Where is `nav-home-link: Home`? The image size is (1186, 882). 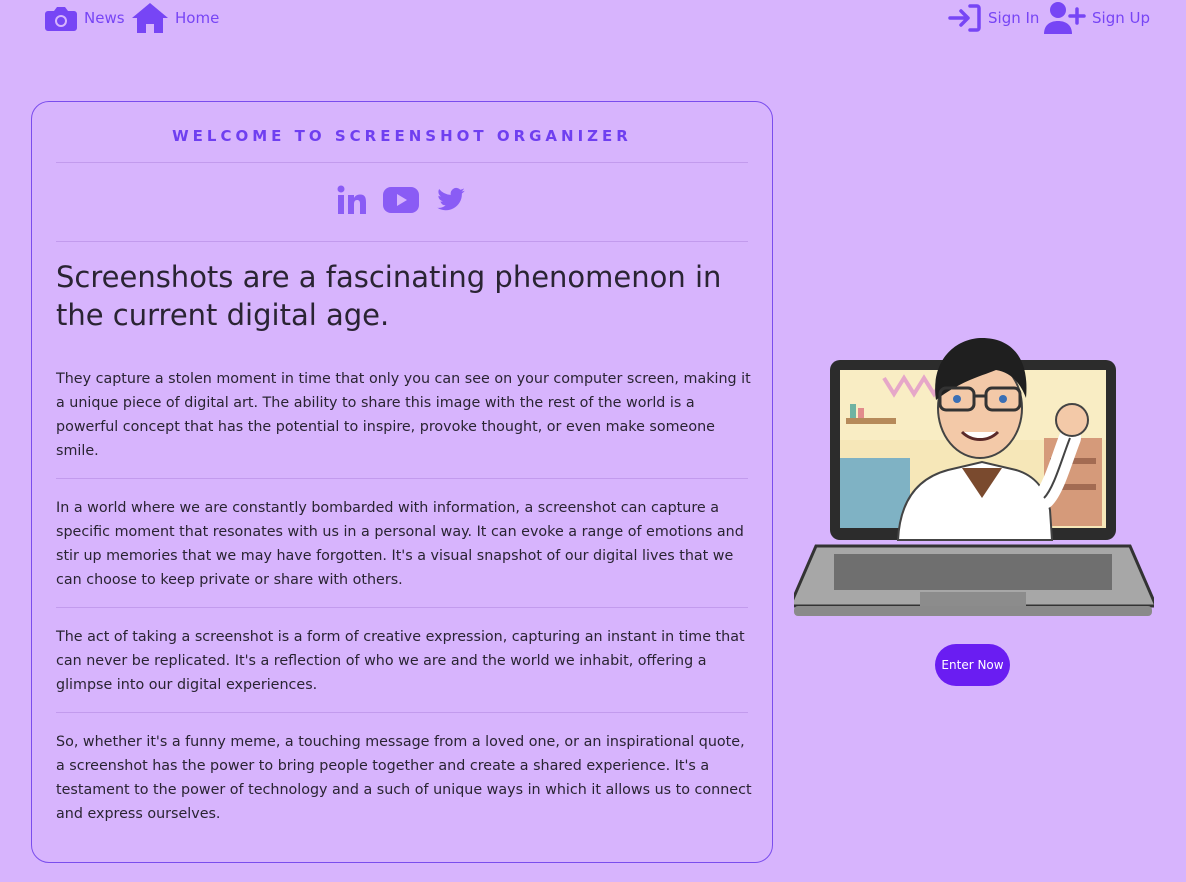 nav-home-link: Home is located at coordinates (175, 18).